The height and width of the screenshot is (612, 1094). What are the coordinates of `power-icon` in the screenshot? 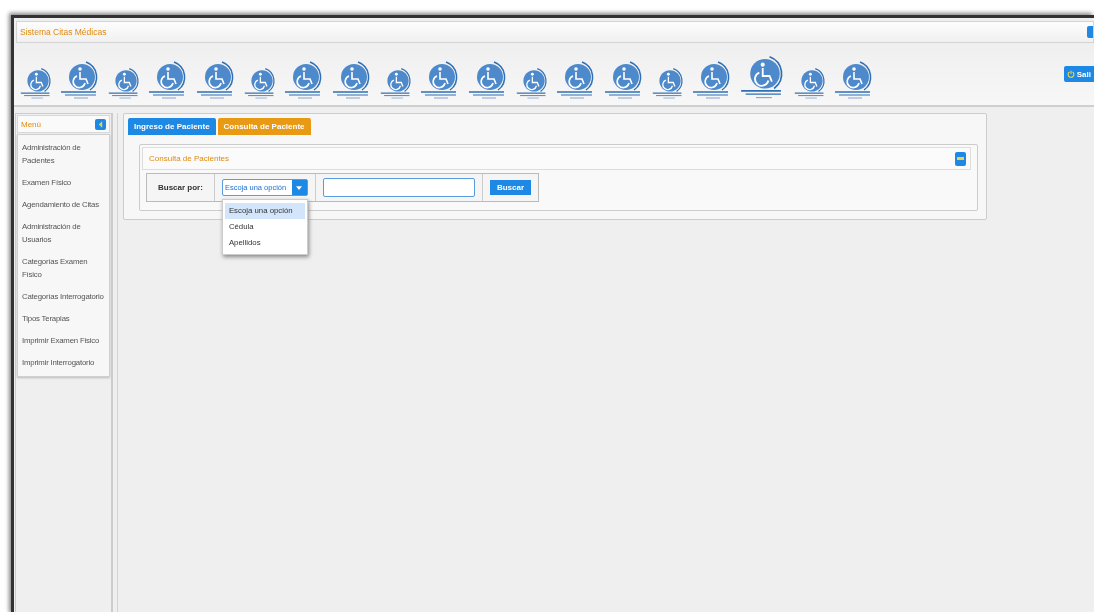 It's located at (1070, 74).